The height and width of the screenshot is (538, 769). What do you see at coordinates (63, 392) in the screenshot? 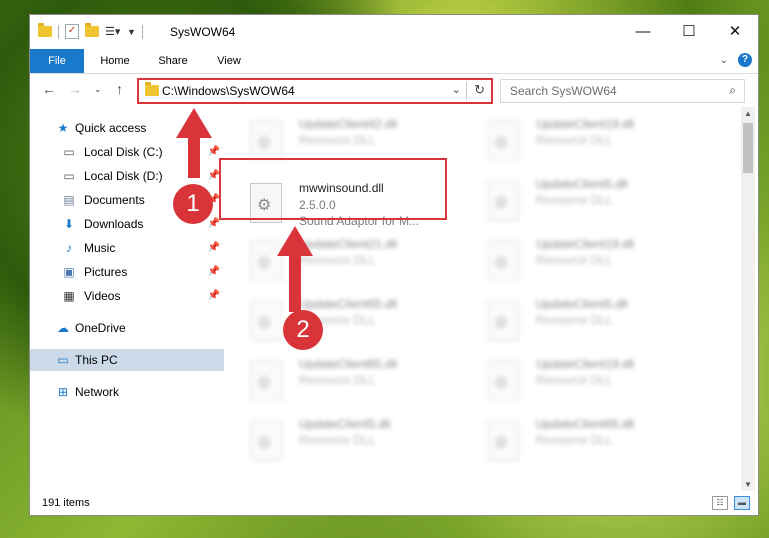
I see `network-icon: ⊞` at bounding box center [63, 392].